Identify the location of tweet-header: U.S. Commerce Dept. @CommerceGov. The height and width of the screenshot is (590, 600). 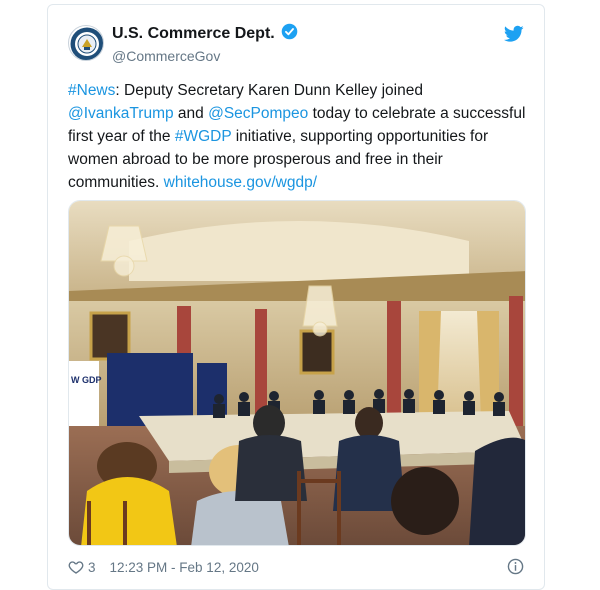
(296, 45).